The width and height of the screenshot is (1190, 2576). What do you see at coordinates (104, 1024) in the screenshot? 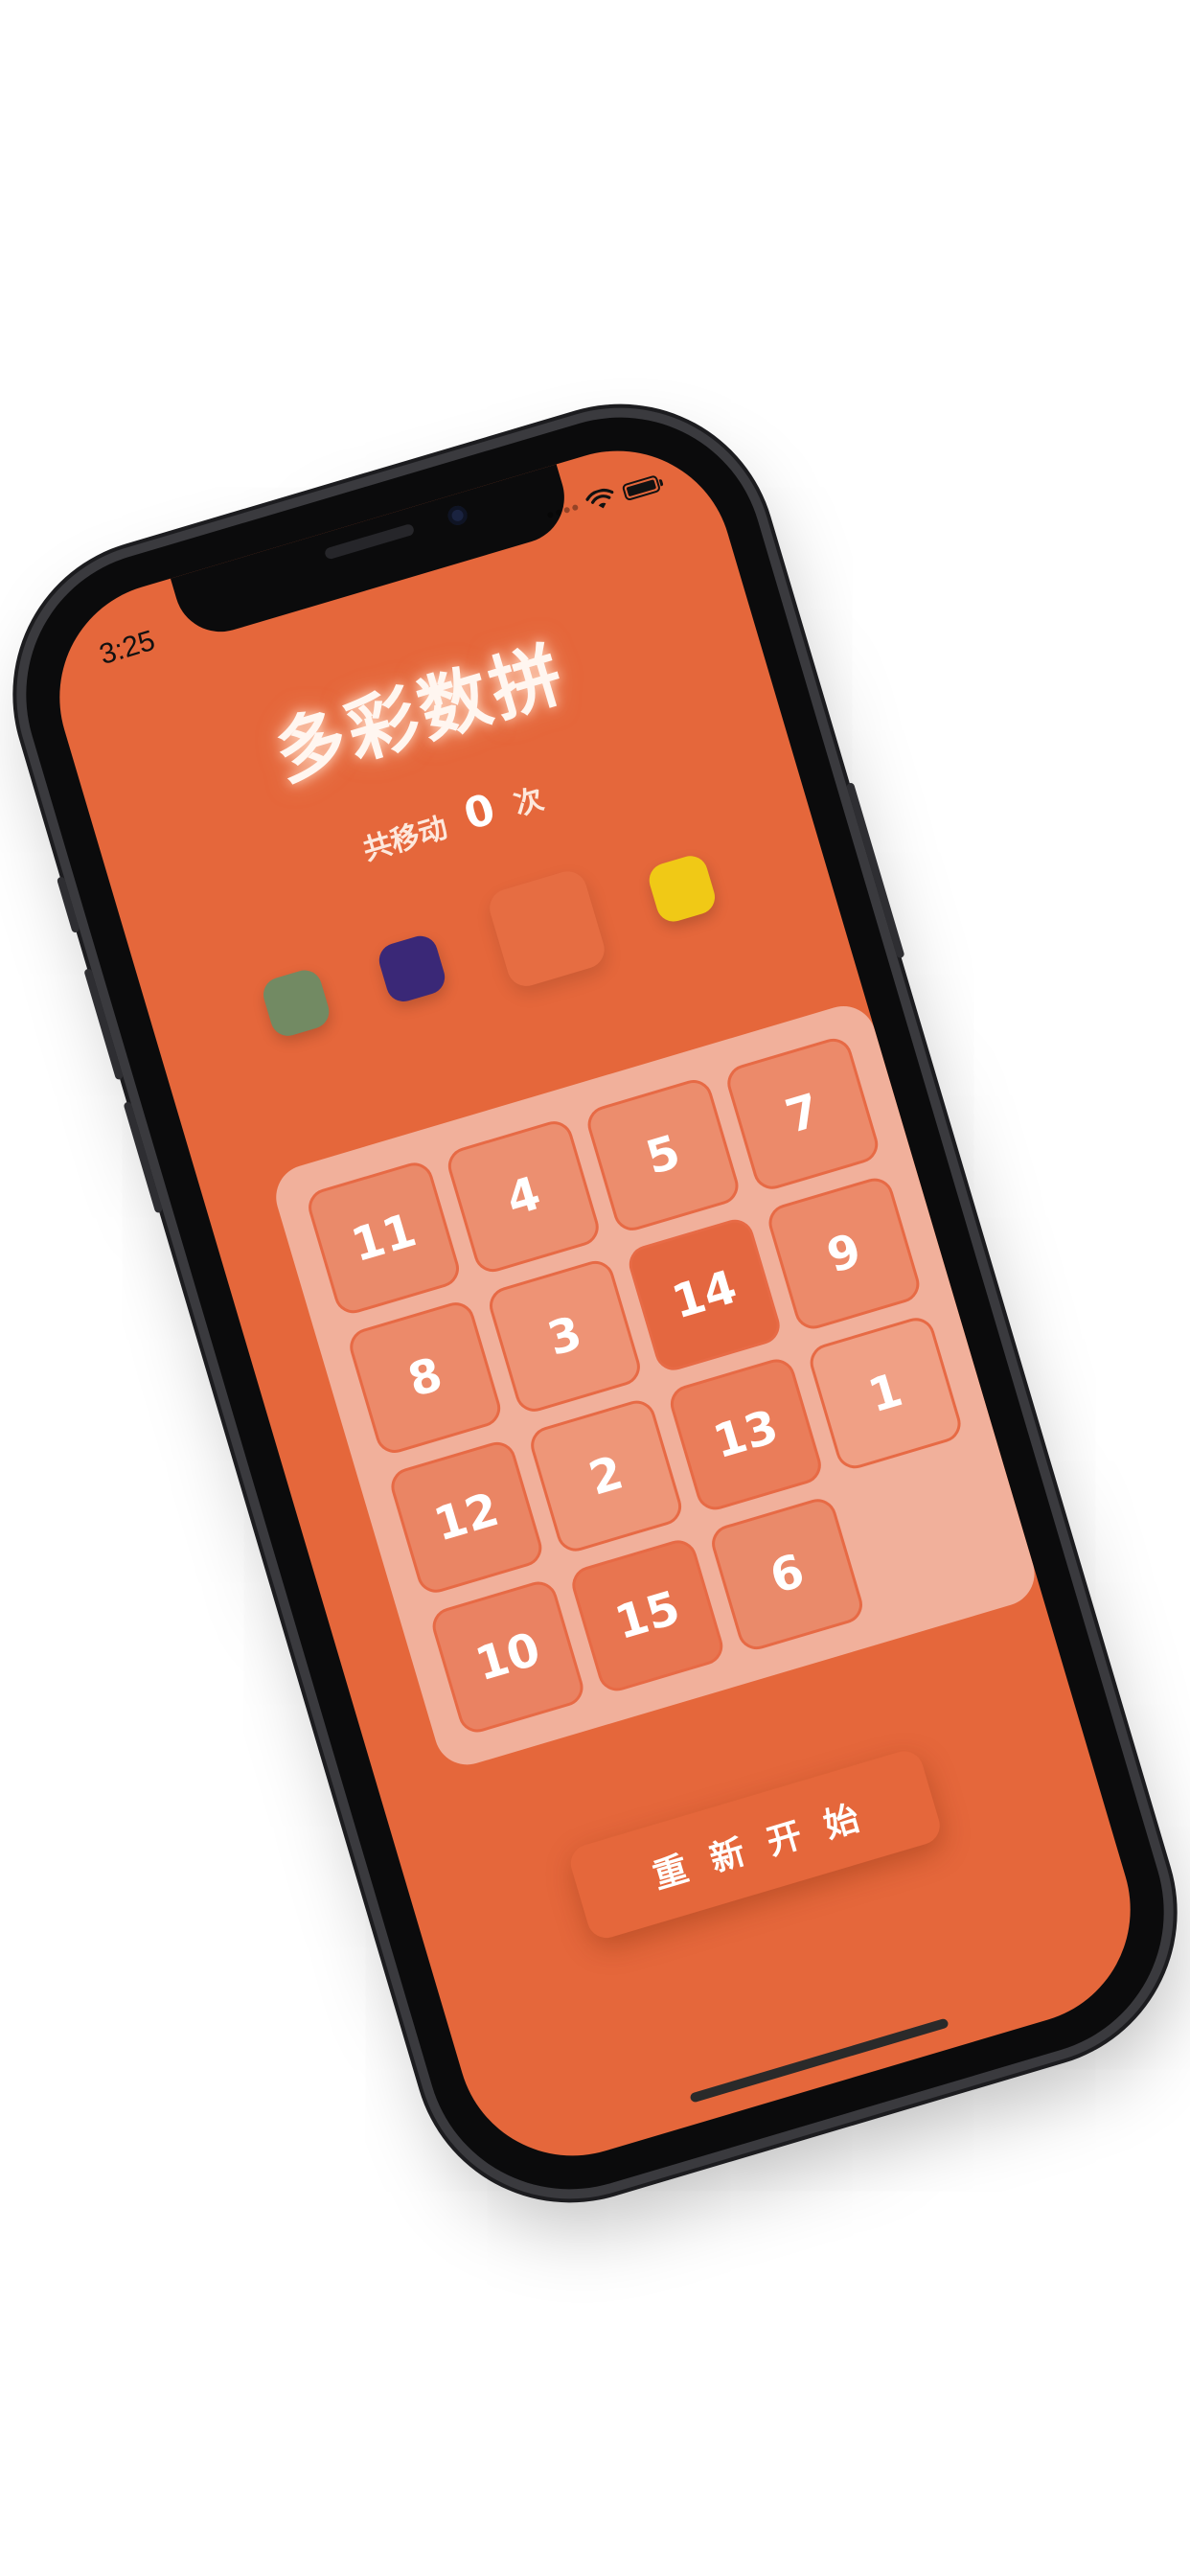
I see `volume-up-button` at bounding box center [104, 1024].